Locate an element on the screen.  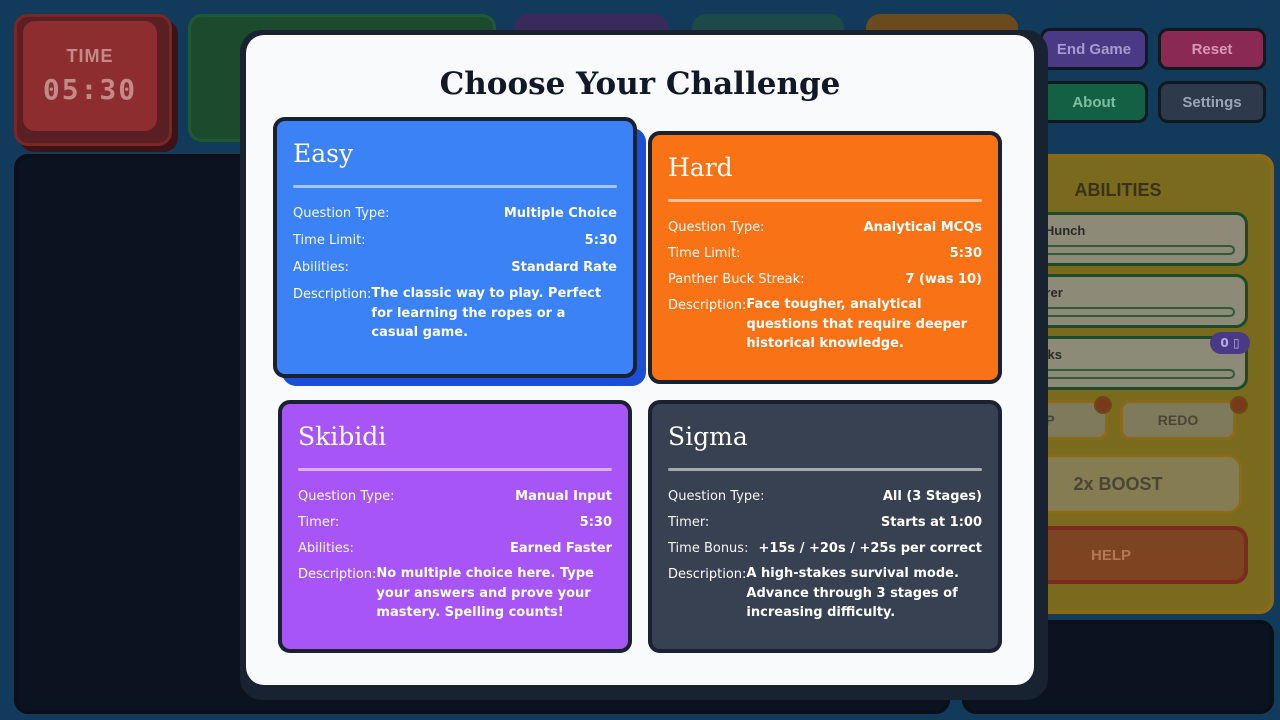
card-row: Abilities: Standard Rate is located at coordinates (455, 267).